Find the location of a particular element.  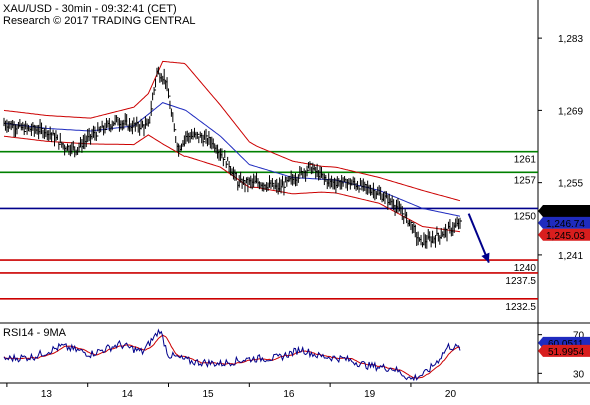

chart-copyright: Research © 2017 TRADING CENTRAL is located at coordinates (99, 21).